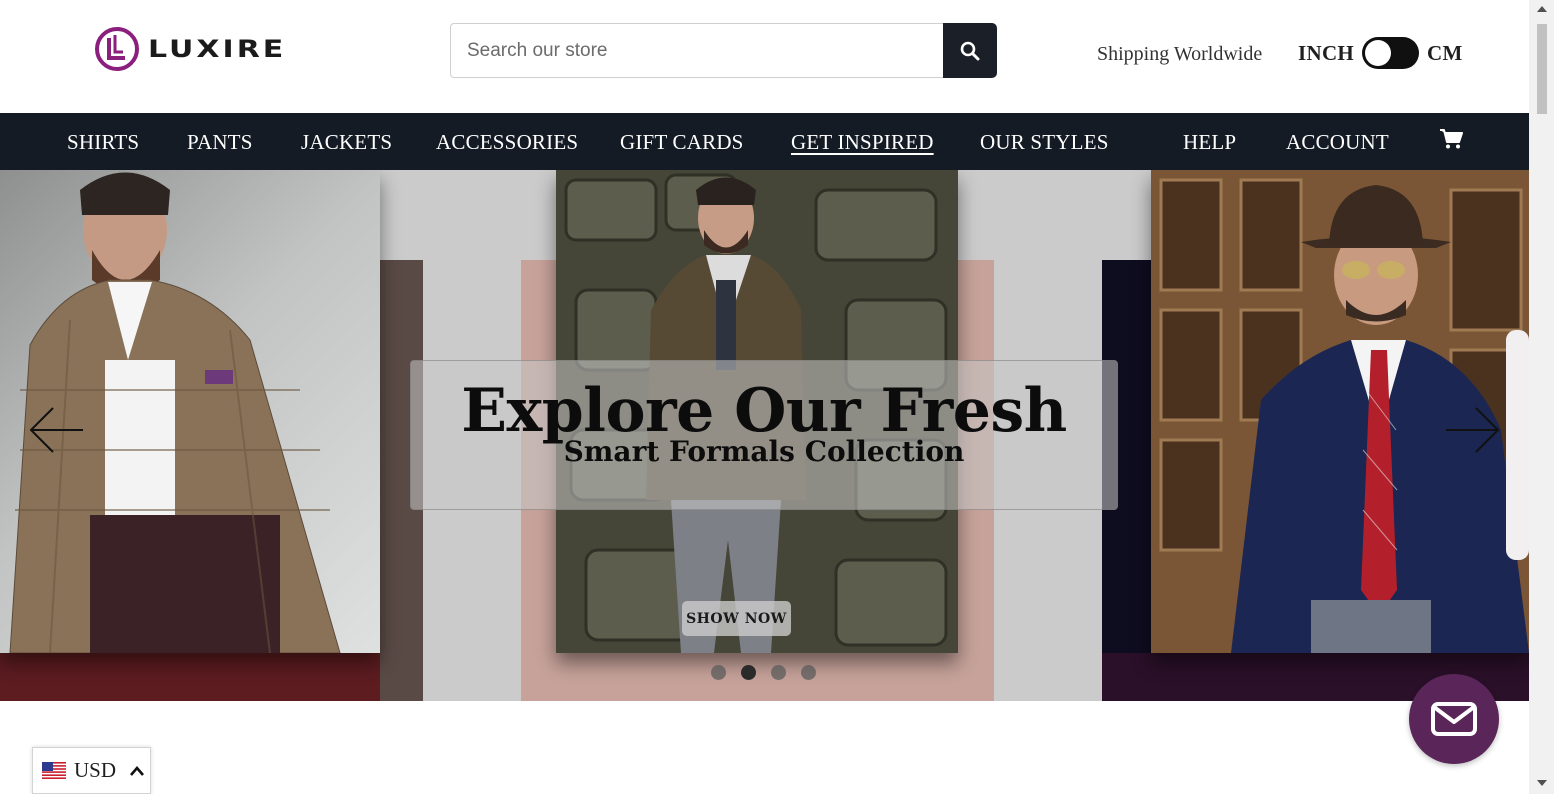  Describe the element at coordinates (1445, 52) in the screenshot. I see `unit-cm-label: CM` at that location.